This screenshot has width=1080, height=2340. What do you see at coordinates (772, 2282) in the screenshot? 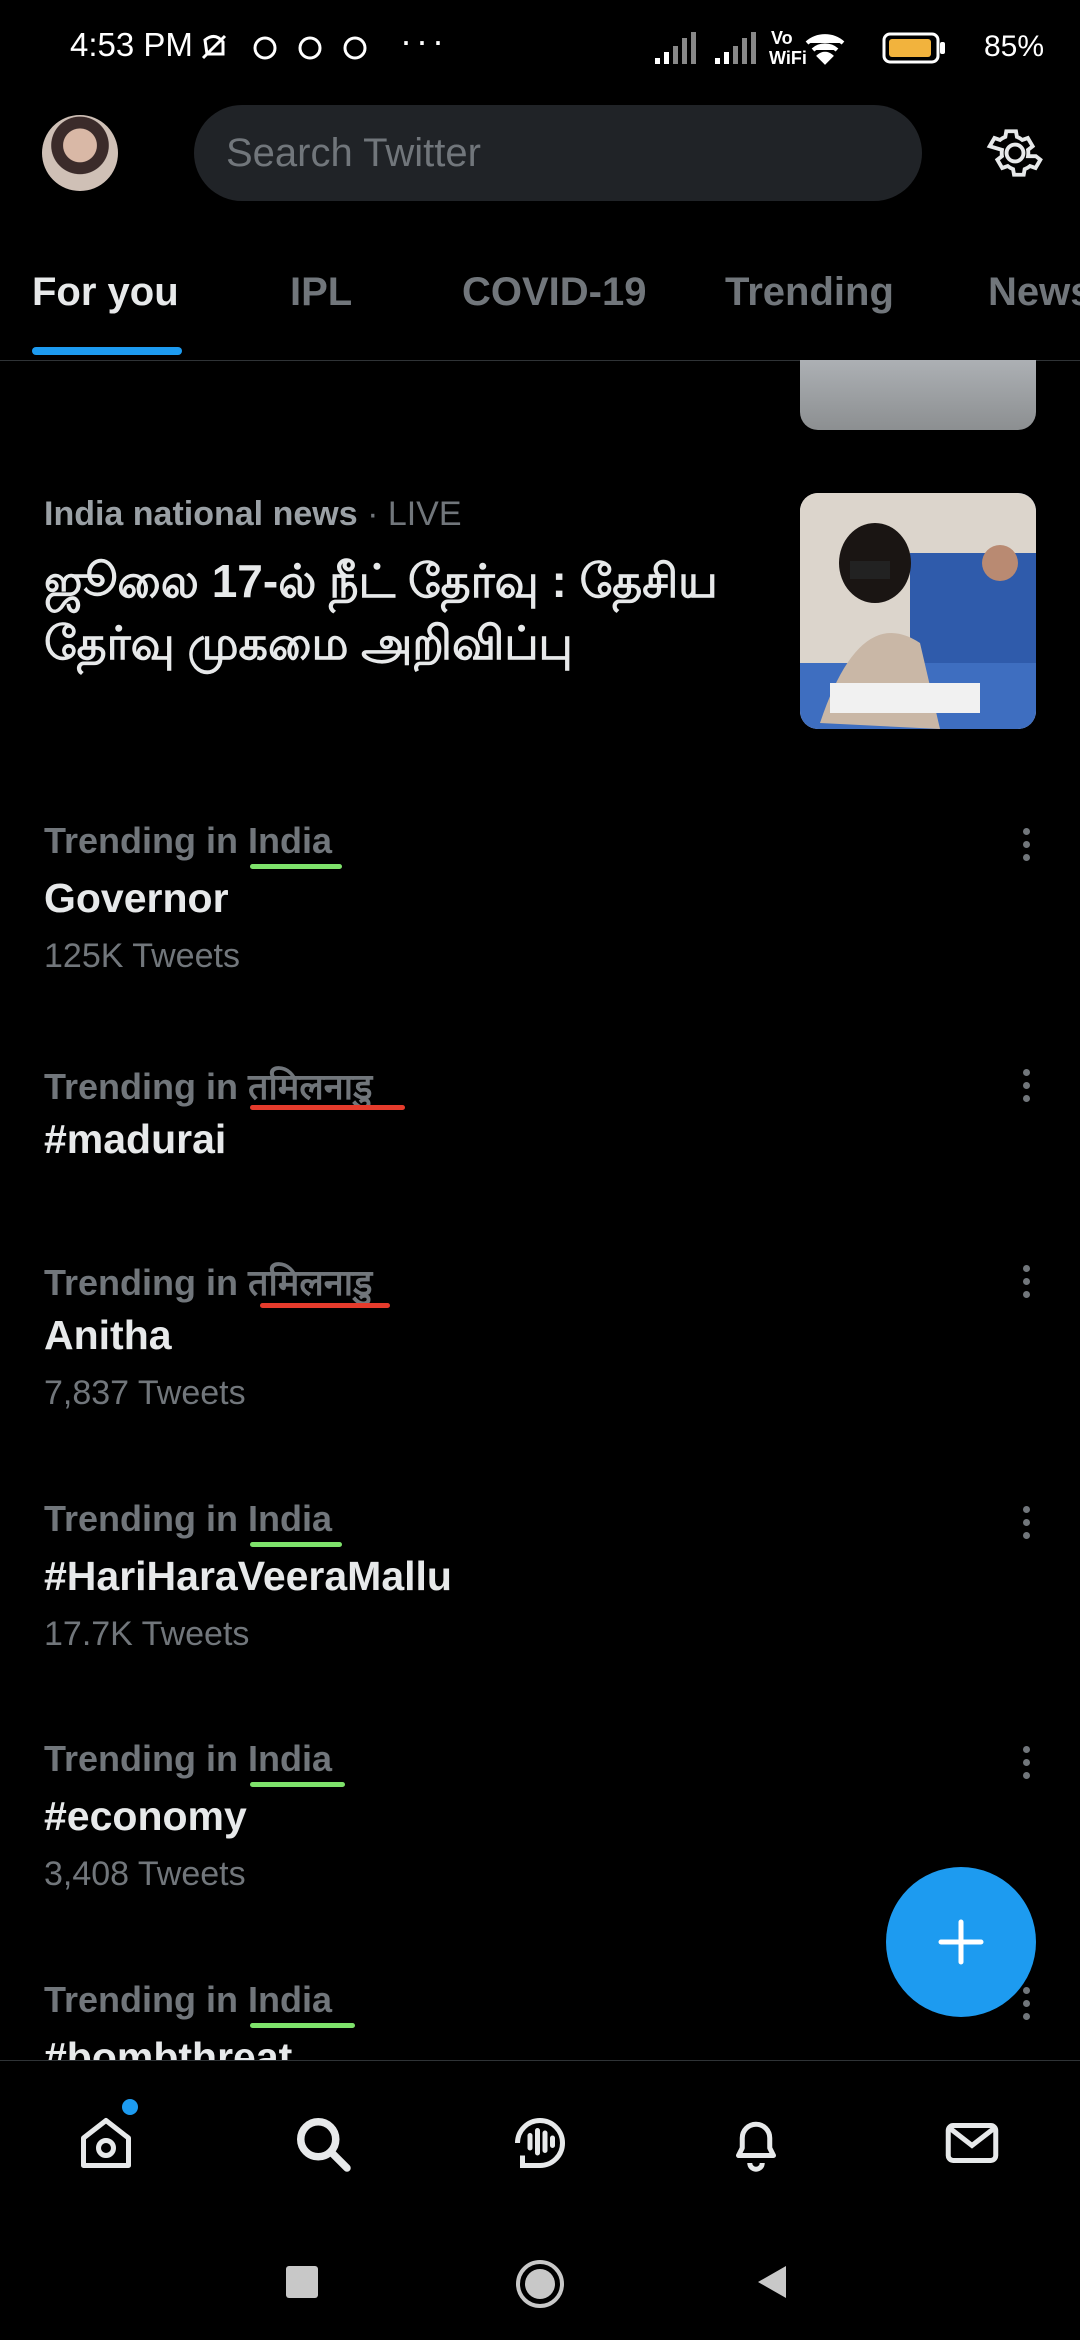
I see `back-button` at bounding box center [772, 2282].